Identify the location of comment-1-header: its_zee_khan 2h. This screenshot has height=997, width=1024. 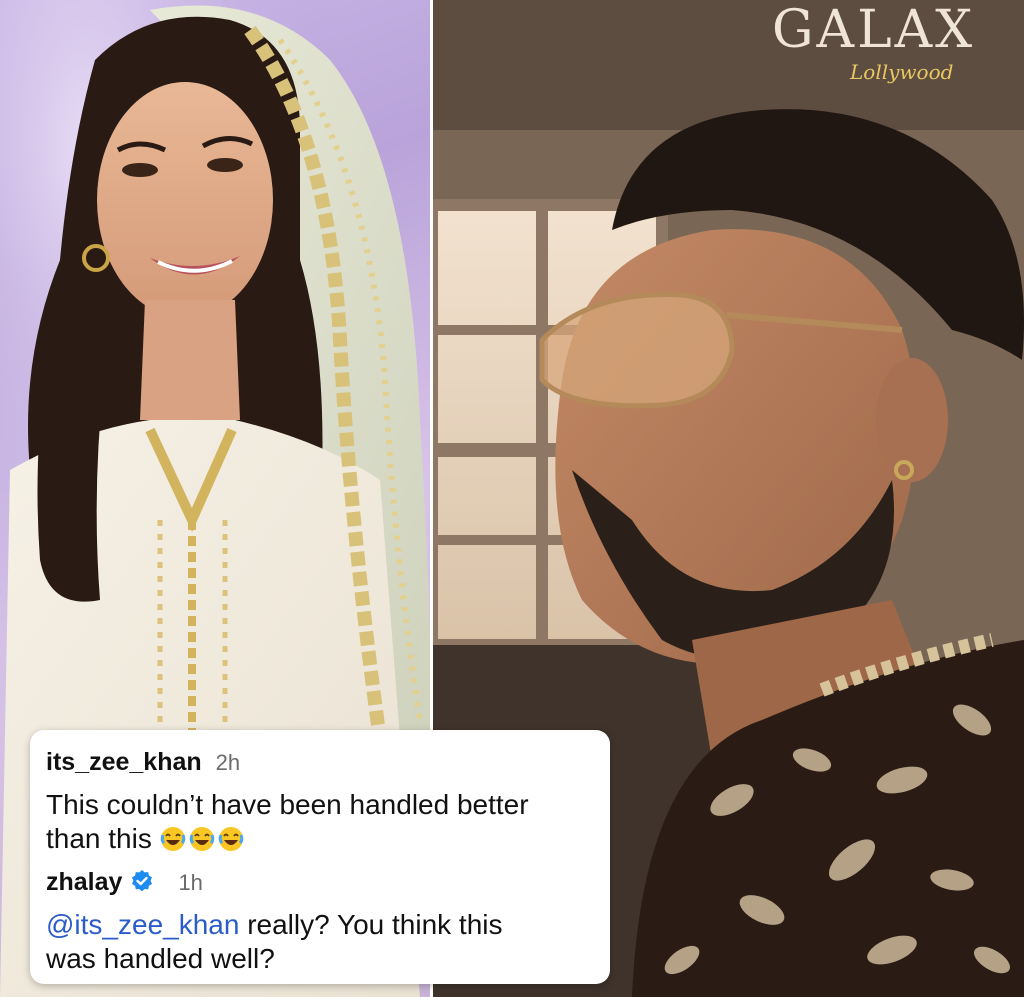
(143, 762).